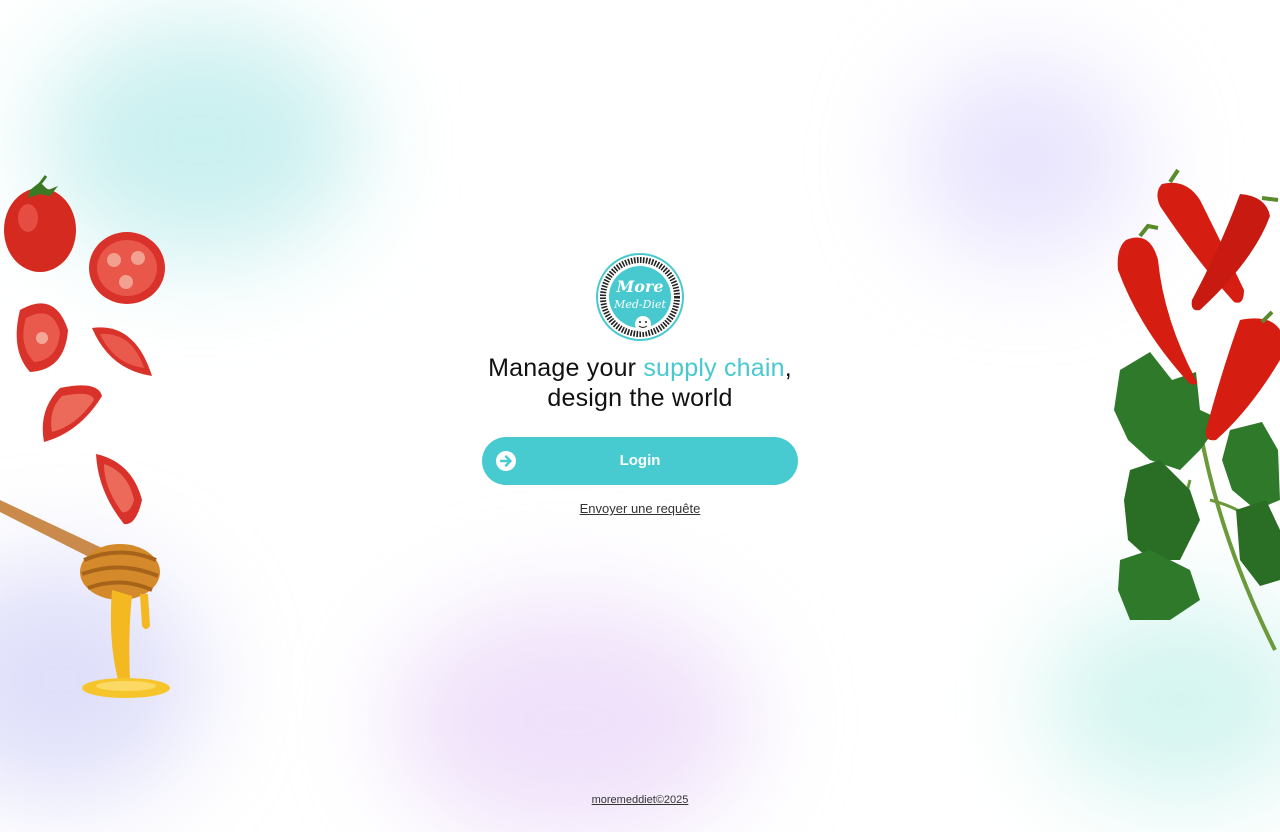 The image size is (1280, 832). I want to click on login-button: Login, so click(640, 461).